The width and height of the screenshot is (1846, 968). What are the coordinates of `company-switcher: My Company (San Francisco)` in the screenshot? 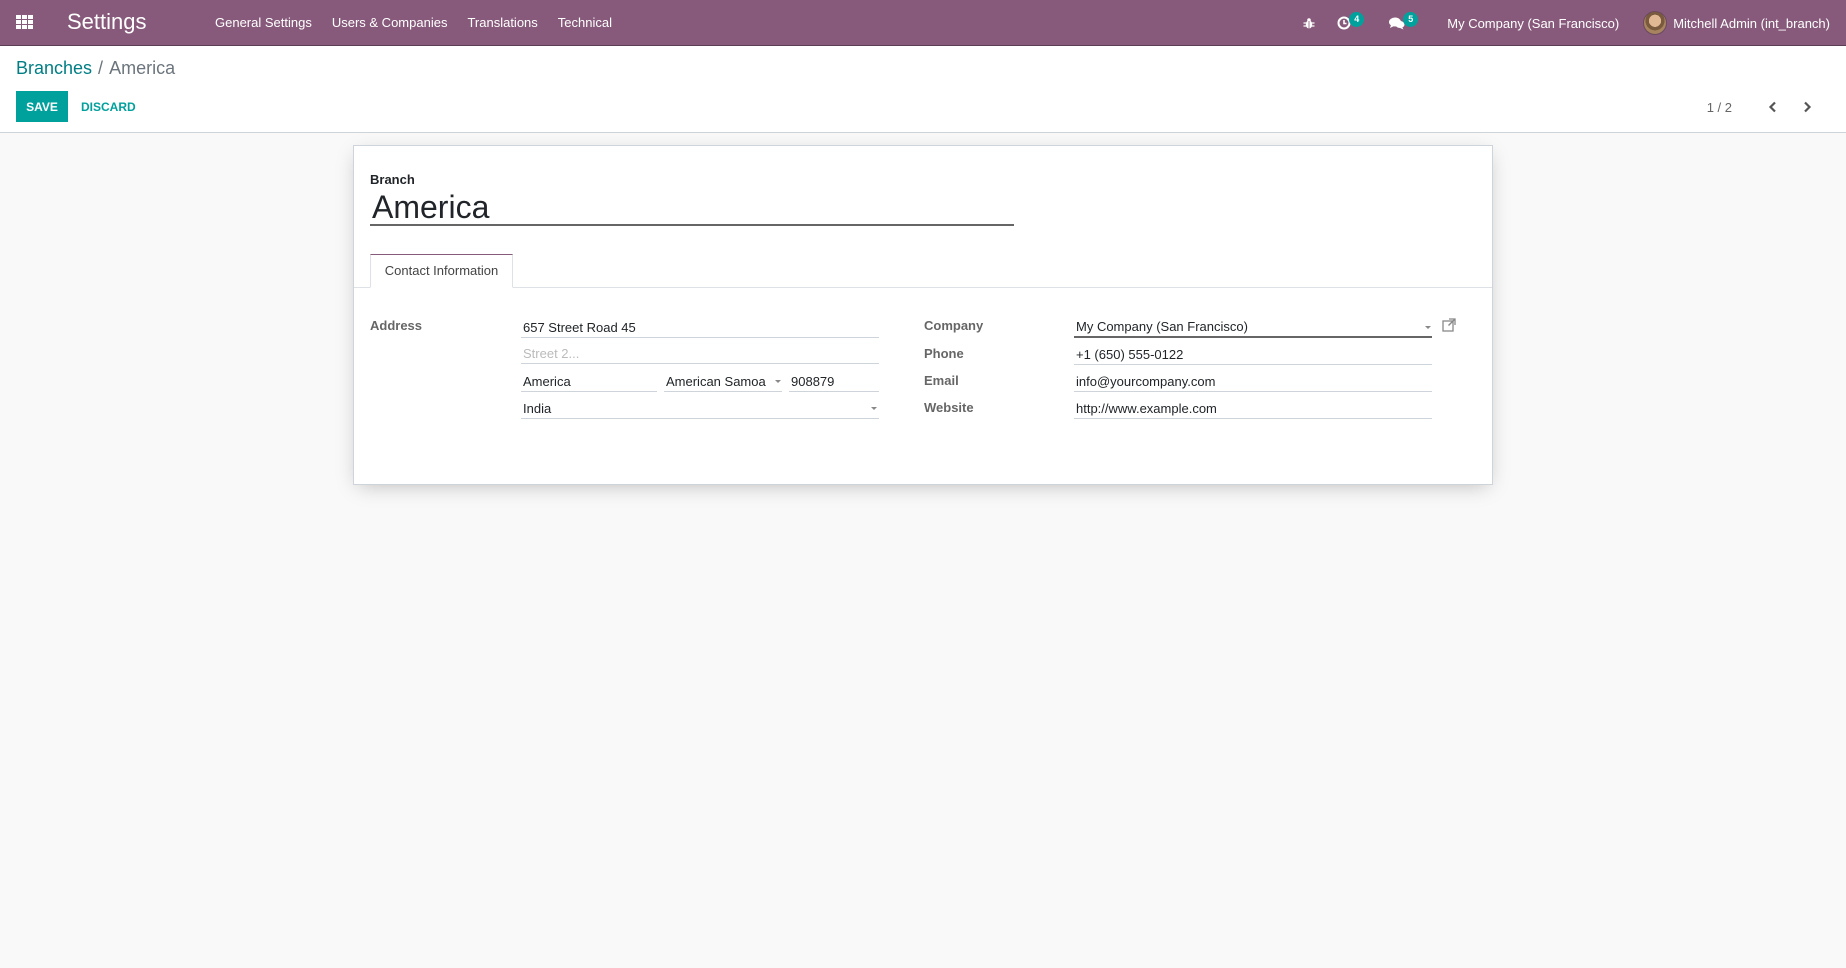 It's located at (1533, 23).